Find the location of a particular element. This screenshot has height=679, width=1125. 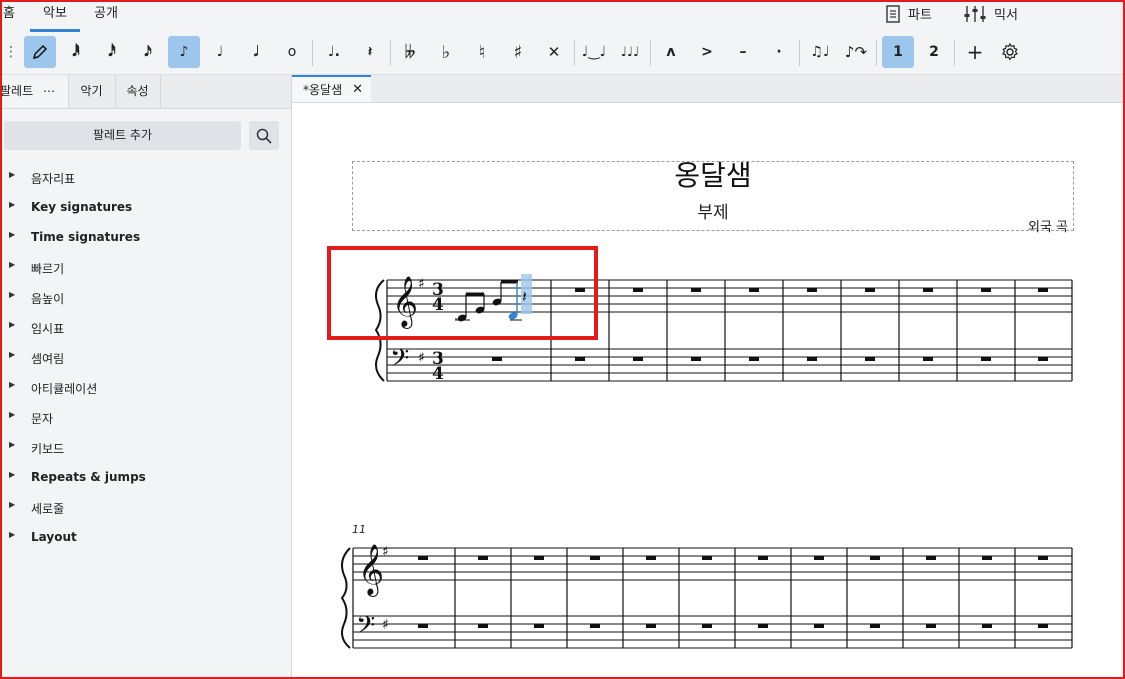

system-brace is located at coordinates (345, 598).